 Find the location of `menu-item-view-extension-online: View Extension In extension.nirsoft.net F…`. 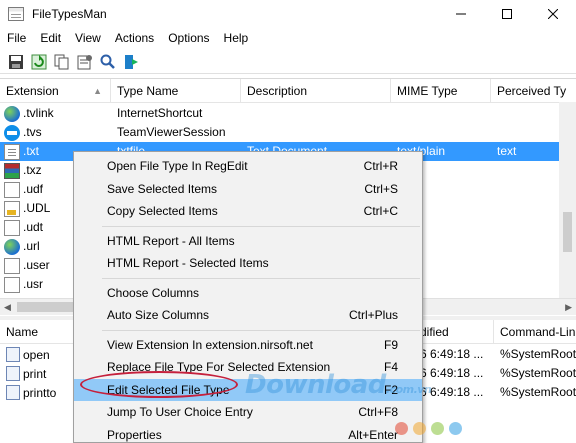

menu-item-view-extension-online: View Extension In extension.nirsoft.net F… is located at coordinates (248, 345).